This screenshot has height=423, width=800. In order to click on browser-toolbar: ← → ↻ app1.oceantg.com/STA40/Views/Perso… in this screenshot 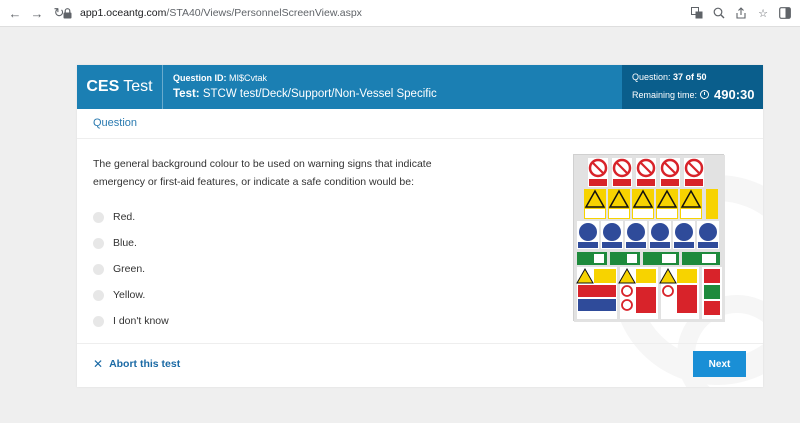, I will do `click(400, 13)`.